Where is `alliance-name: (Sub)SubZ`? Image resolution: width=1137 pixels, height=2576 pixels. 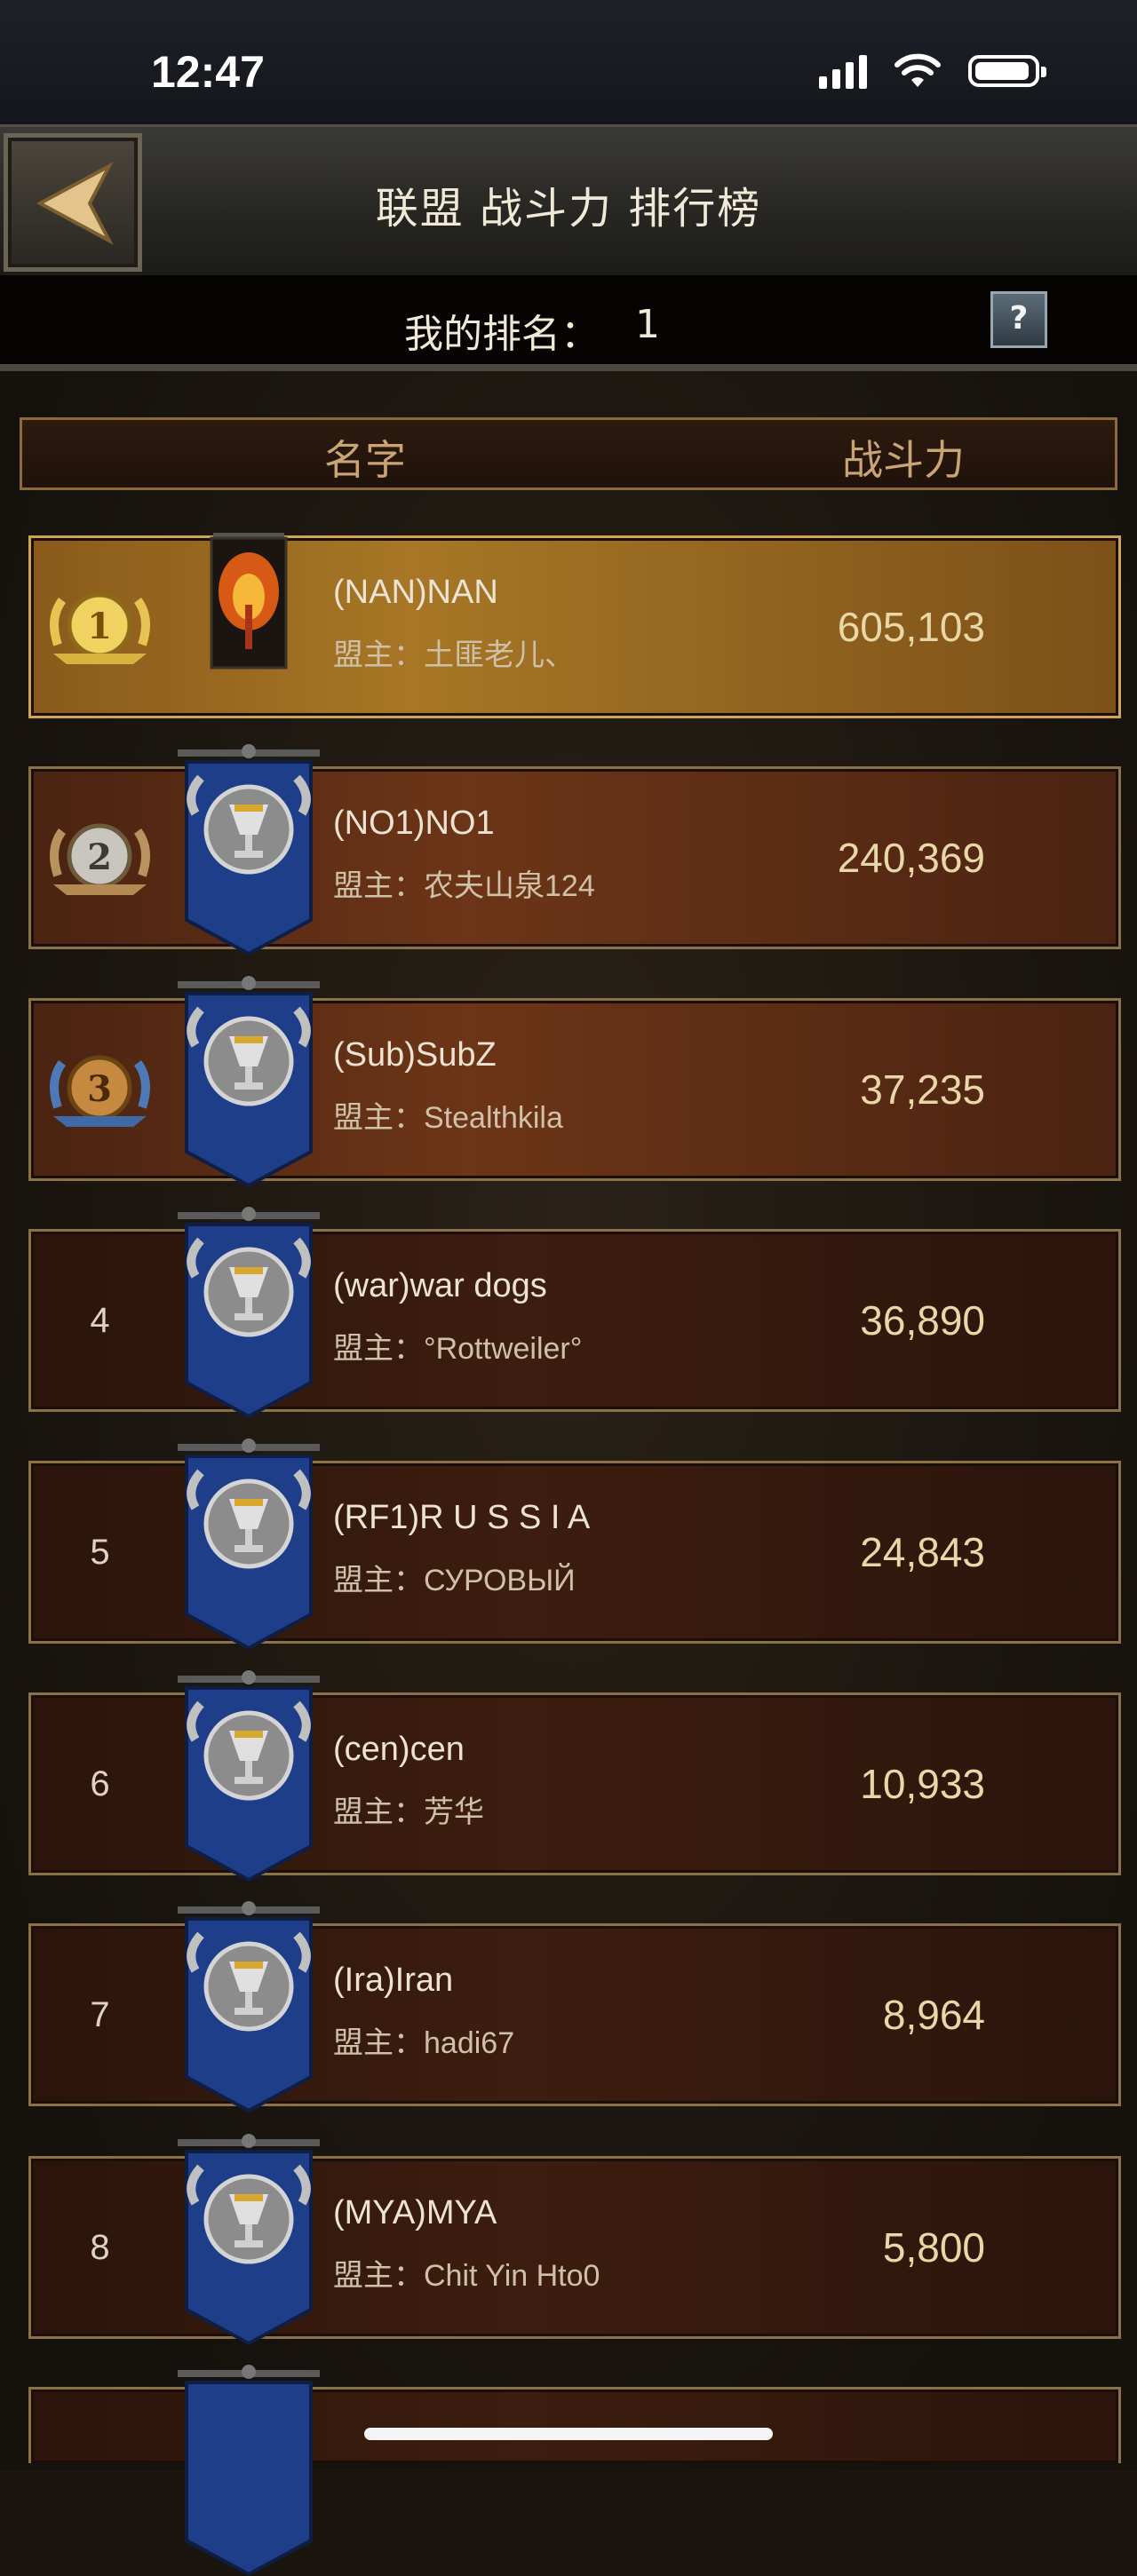 alliance-name: (Sub)SubZ is located at coordinates (415, 1055).